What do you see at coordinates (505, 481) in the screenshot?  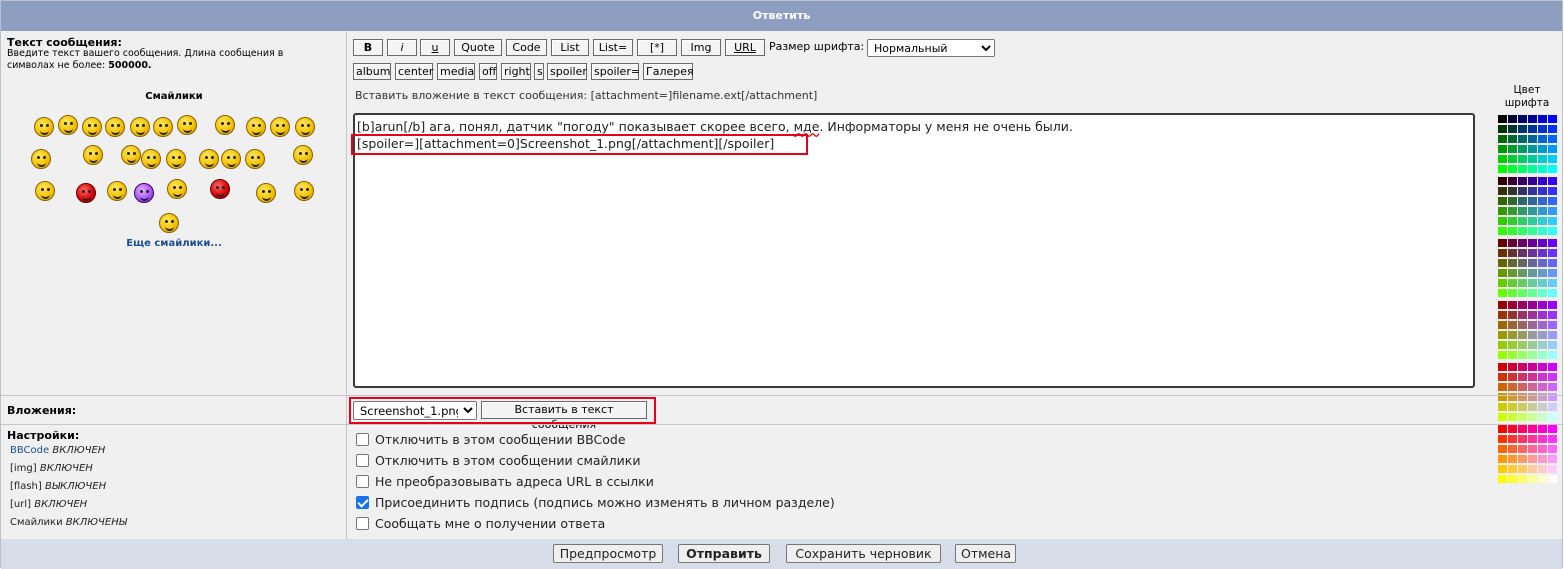 I see `option-no-url-parse: Не преобразовывать адреса URL в ссылки` at bounding box center [505, 481].